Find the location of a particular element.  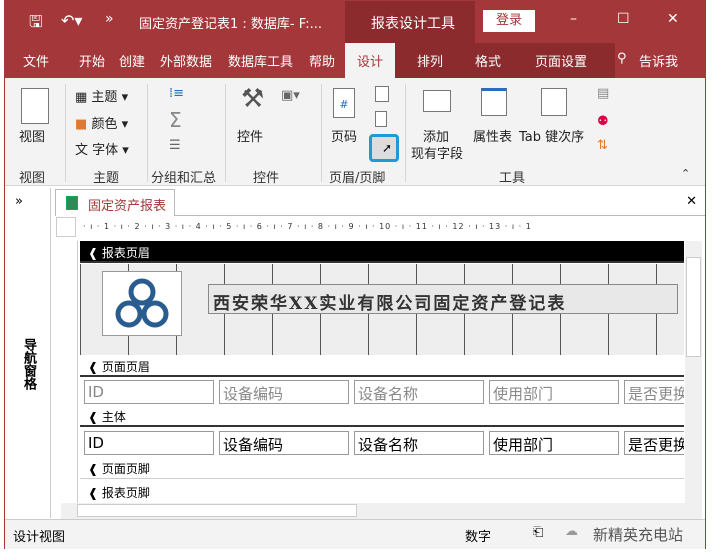

label-department: 使用部门 is located at coordinates (554, 392).